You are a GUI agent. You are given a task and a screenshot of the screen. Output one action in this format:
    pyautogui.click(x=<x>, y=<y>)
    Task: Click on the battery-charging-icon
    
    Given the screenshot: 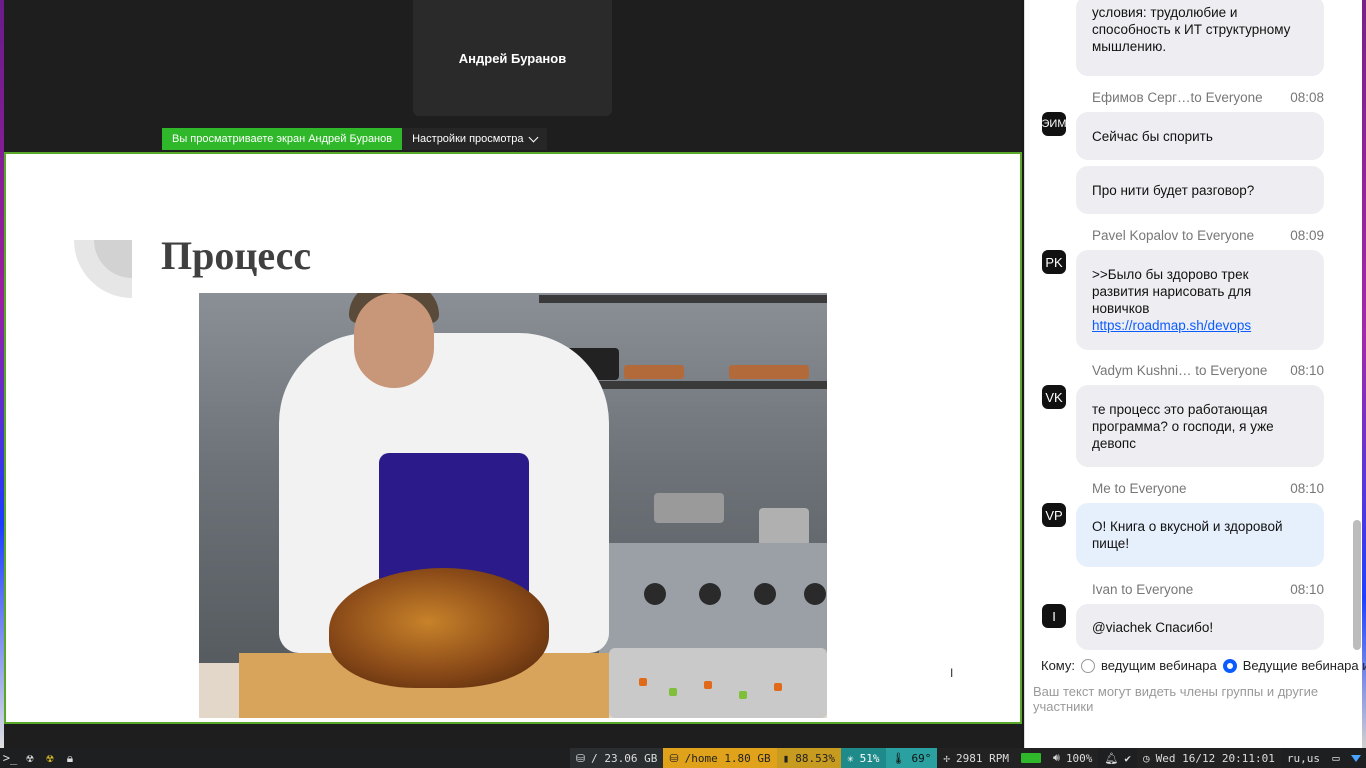 What is the action you would take?
    pyautogui.click(x=1031, y=758)
    